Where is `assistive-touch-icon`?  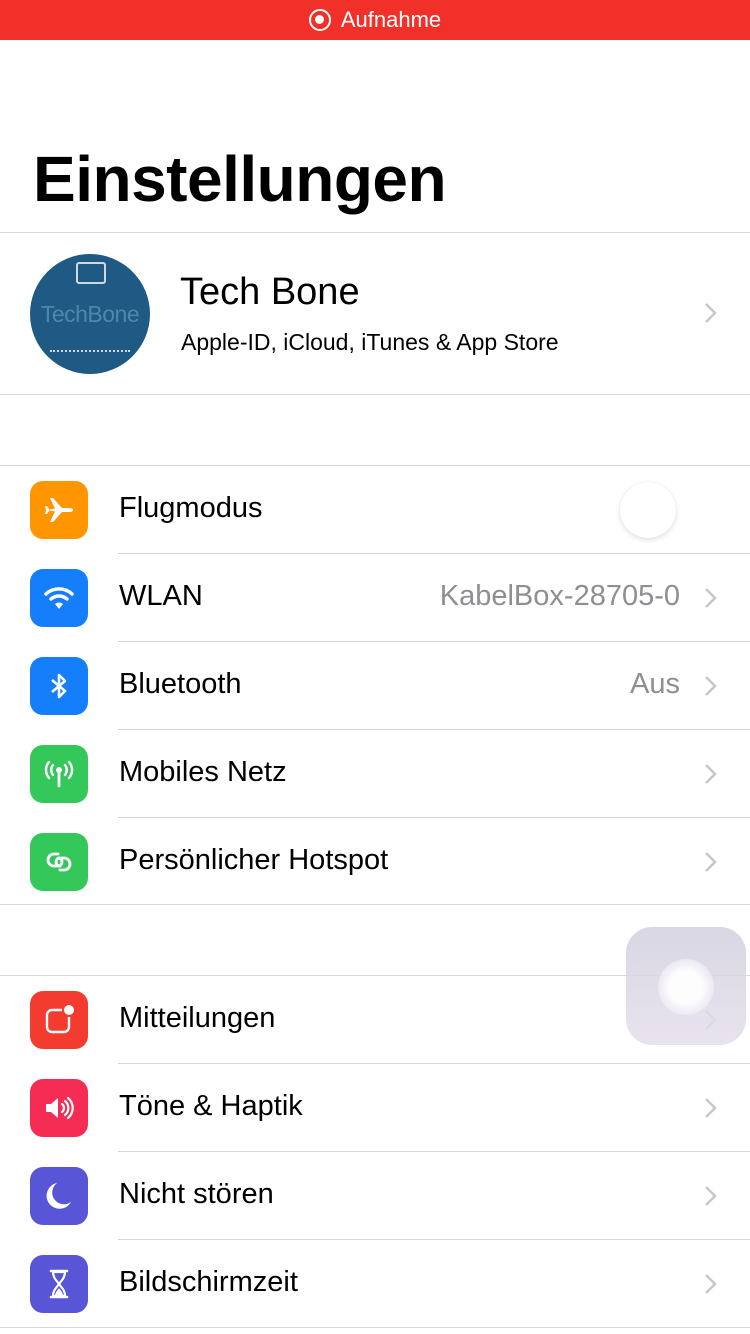
assistive-touch-icon is located at coordinates (686, 987).